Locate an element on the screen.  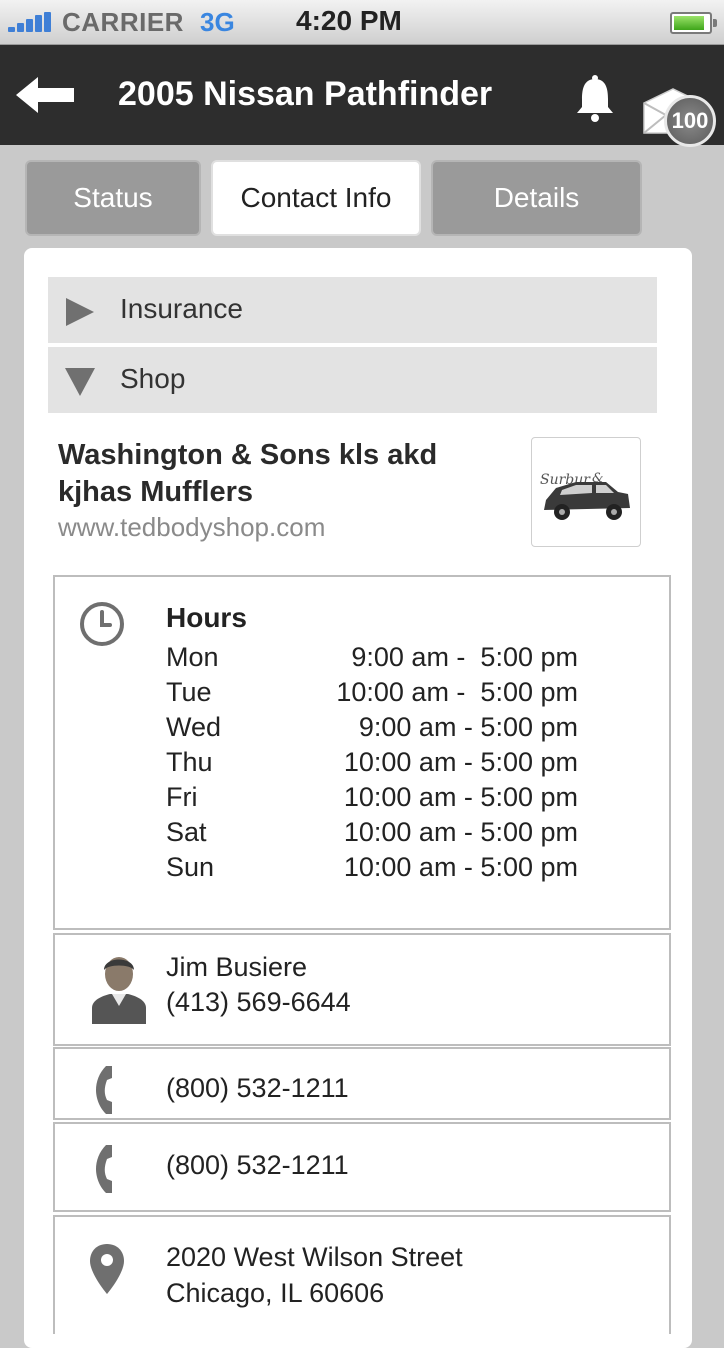
hours-day: Wed is located at coordinates (194, 727).